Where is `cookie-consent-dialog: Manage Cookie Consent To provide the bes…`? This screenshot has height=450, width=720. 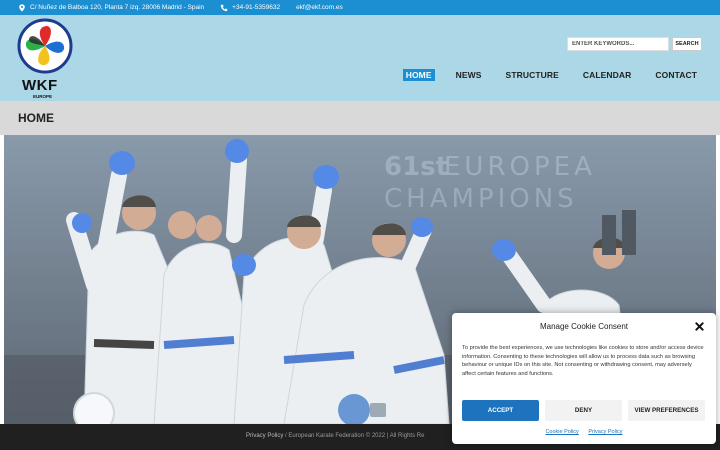
cookie-consent-dialog: Manage Cookie Consent To provide the bes… is located at coordinates (584, 378).